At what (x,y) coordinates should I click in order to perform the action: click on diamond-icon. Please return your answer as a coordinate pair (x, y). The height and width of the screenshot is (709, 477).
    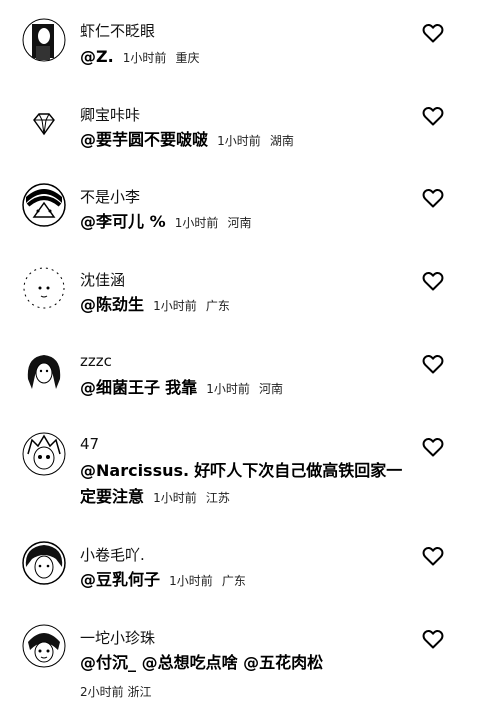
    Looking at the image, I should click on (44, 124).